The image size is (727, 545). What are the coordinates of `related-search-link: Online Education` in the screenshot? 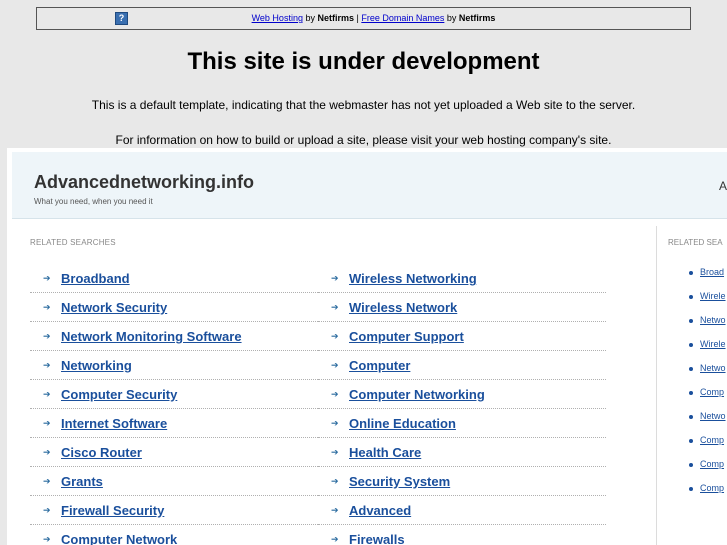 It's located at (402, 423).